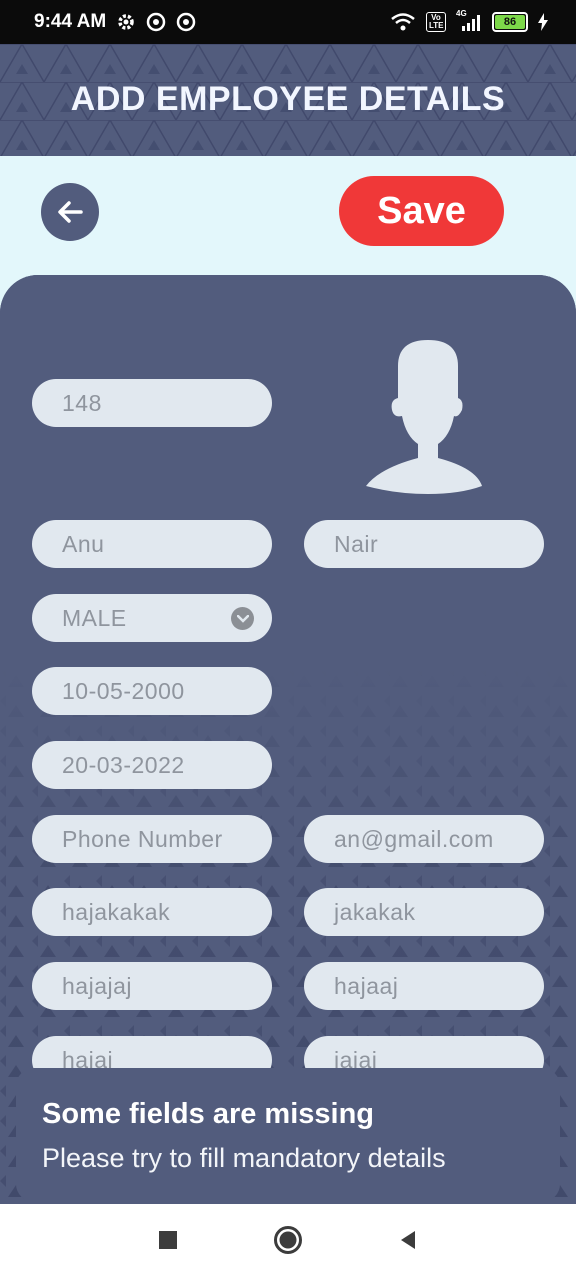 This screenshot has height=1280, width=576. I want to click on system-nav-bar, so click(288, 1242).